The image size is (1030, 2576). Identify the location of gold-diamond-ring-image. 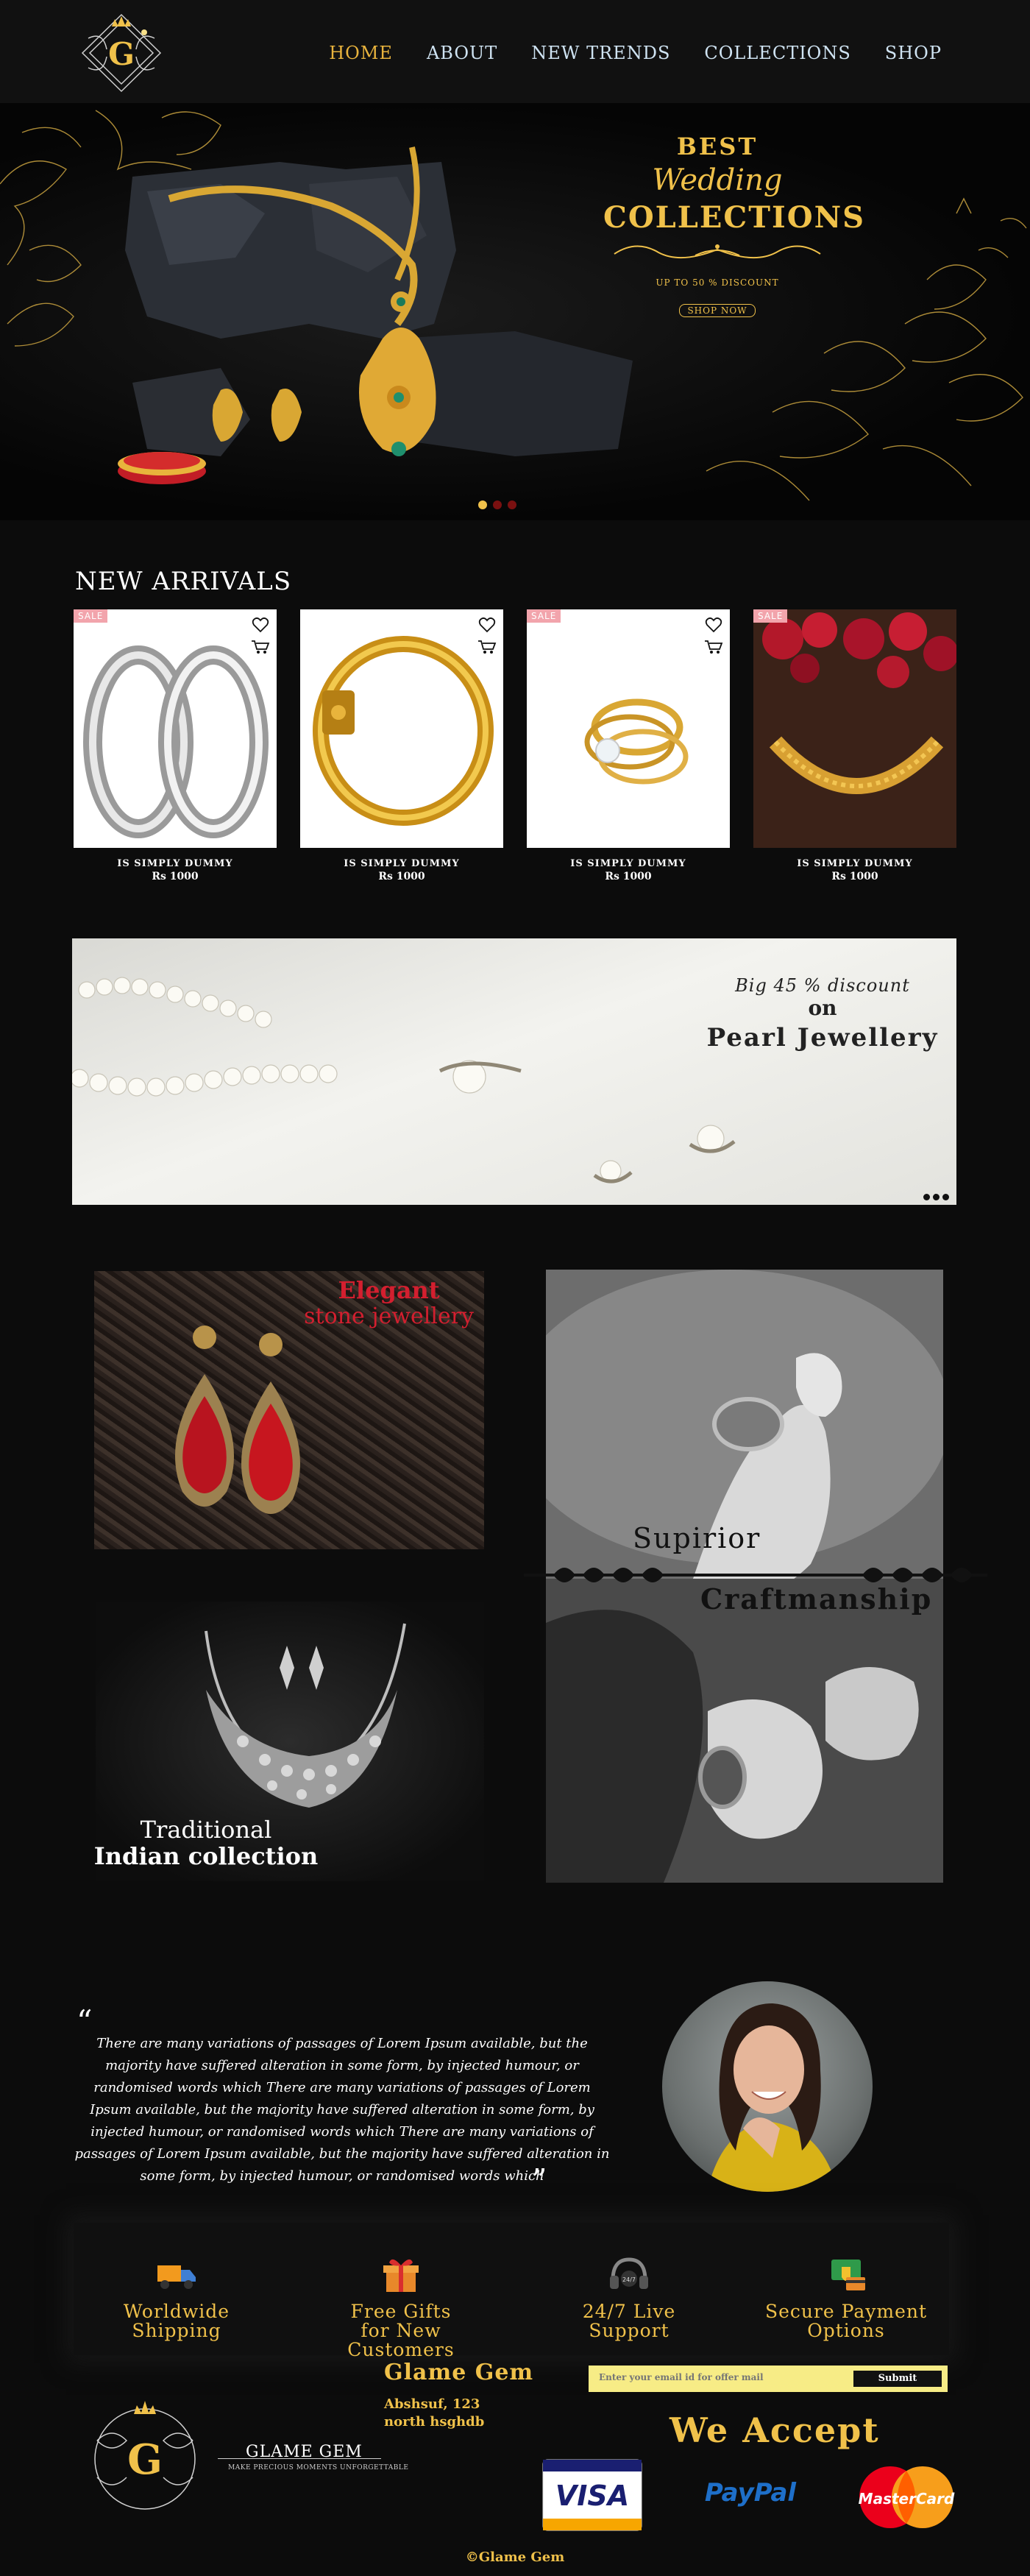
(636, 741).